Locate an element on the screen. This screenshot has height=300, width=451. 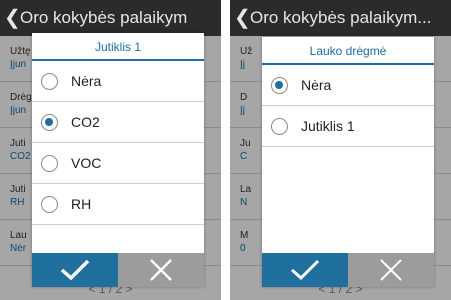
dialog-title: Lauko drėgmė is located at coordinates (348, 51).